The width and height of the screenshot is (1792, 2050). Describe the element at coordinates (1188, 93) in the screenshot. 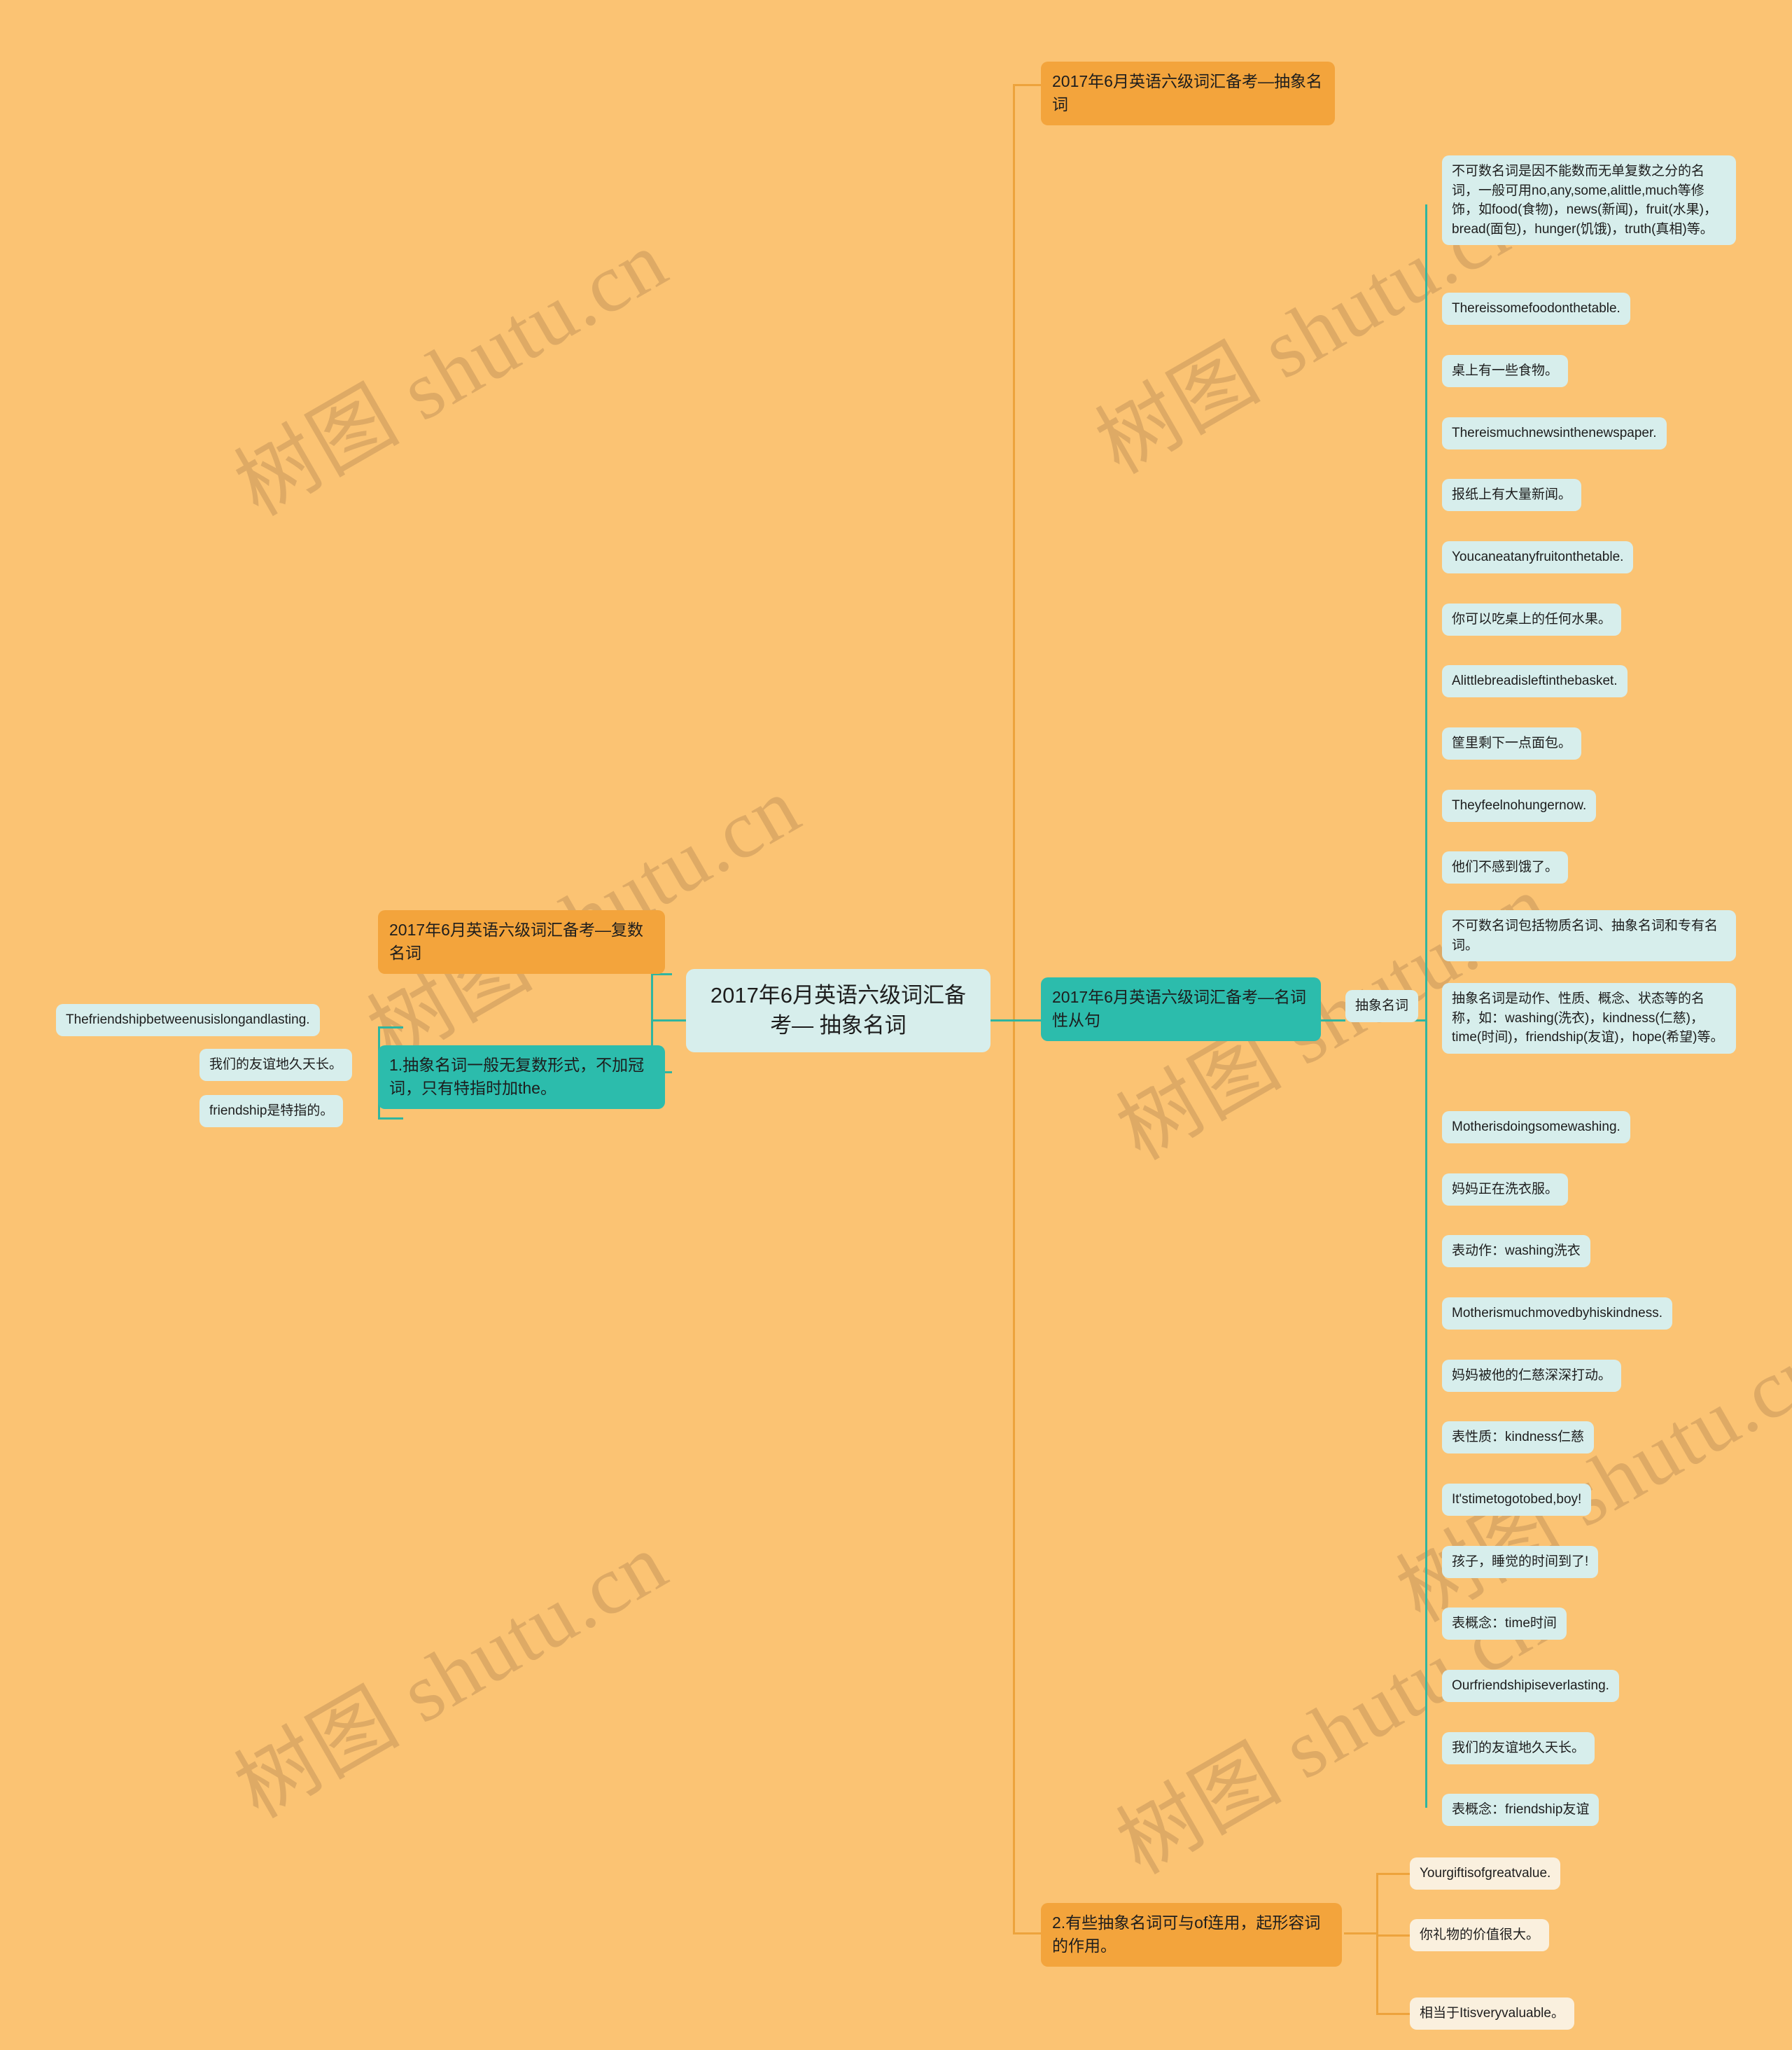

I see `node-top-right-title: 2017年6月英语六级词汇备考—抽象名词` at that location.